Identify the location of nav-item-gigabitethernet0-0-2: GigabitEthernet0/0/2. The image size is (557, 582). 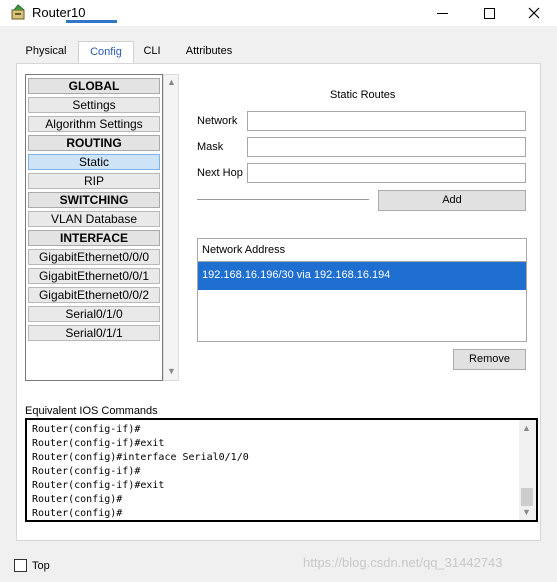
(94, 295).